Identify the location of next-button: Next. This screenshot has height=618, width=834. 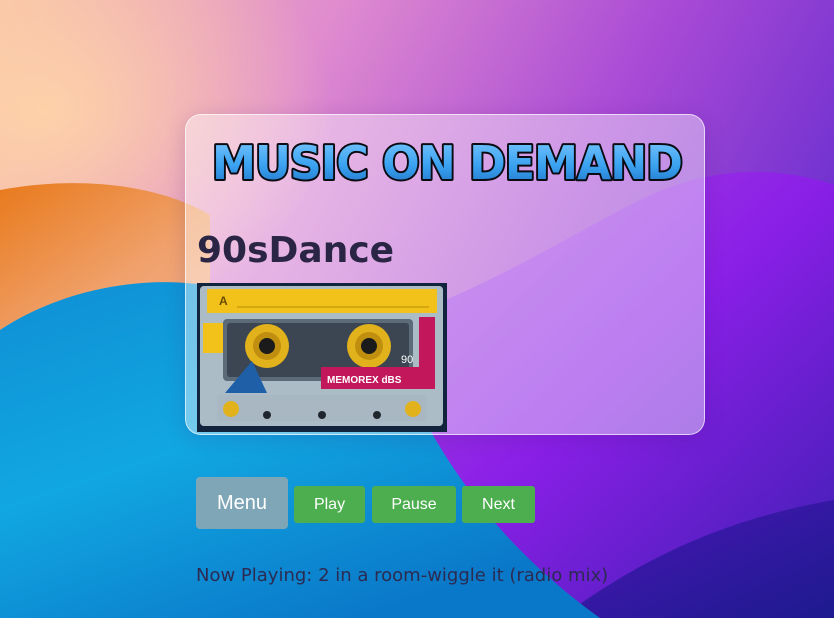
(498, 504).